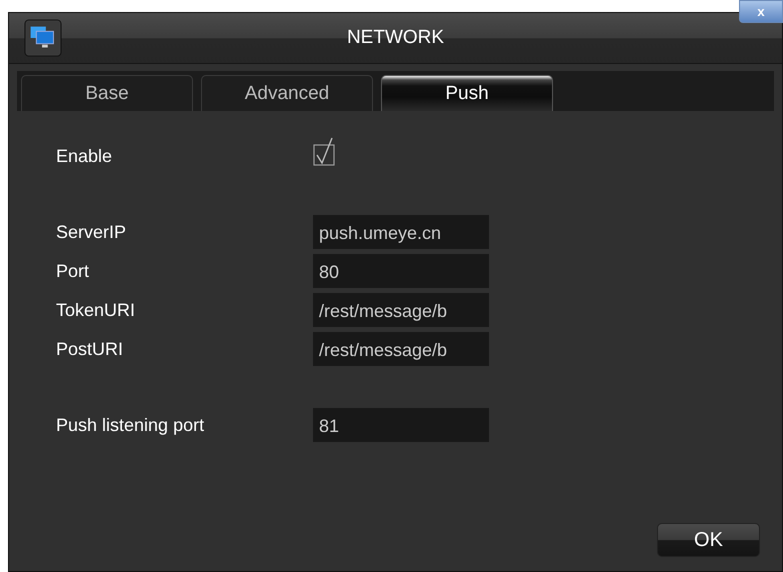 Image resolution: width=783 pixels, height=572 pixels. What do you see at coordinates (401, 271) in the screenshot?
I see `input-field: 80` at bounding box center [401, 271].